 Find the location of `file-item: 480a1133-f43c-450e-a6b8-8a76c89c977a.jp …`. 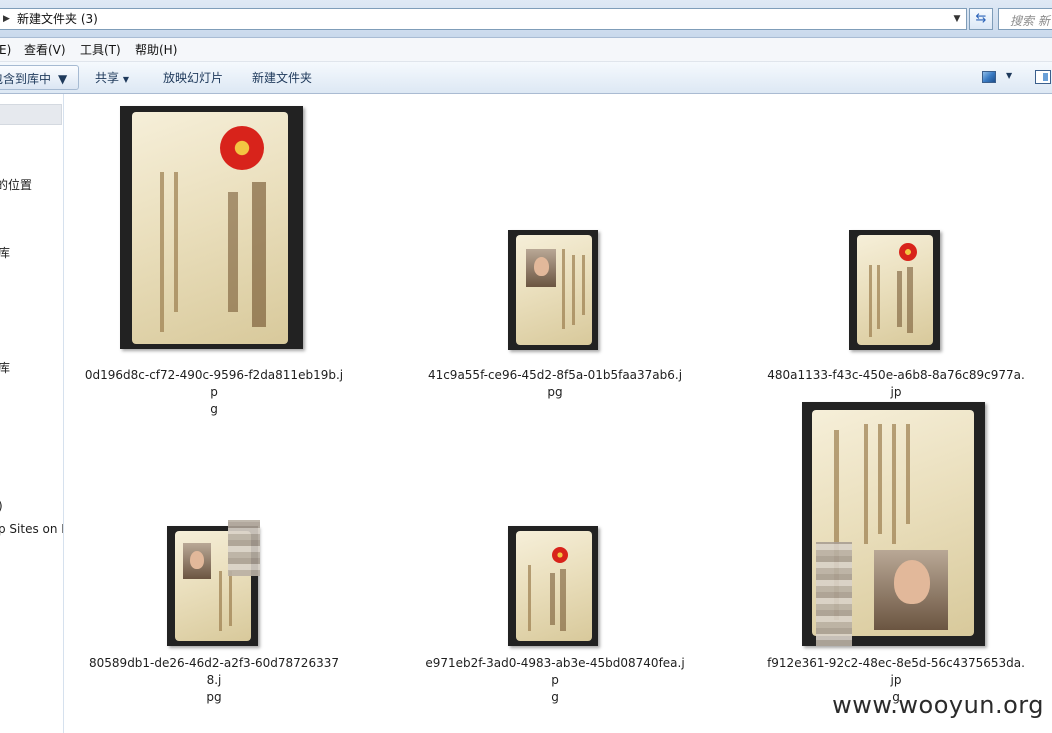

file-item: 480a1133-f43c-450e-a6b8-8a76c89c977a.jp … is located at coordinates (896, 260).